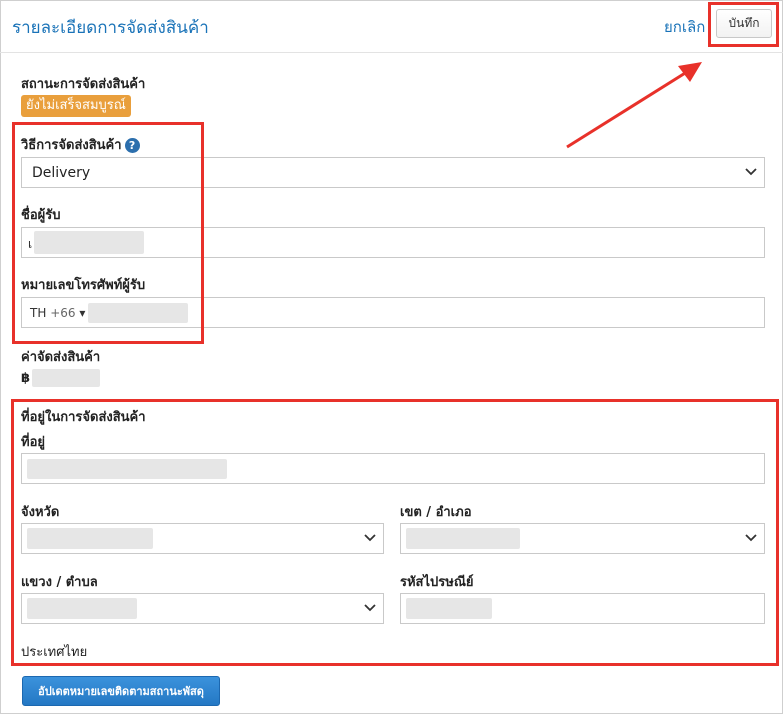 Image resolution: width=783 pixels, height=714 pixels. I want to click on province-label: จังหวัด, so click(40, 512).